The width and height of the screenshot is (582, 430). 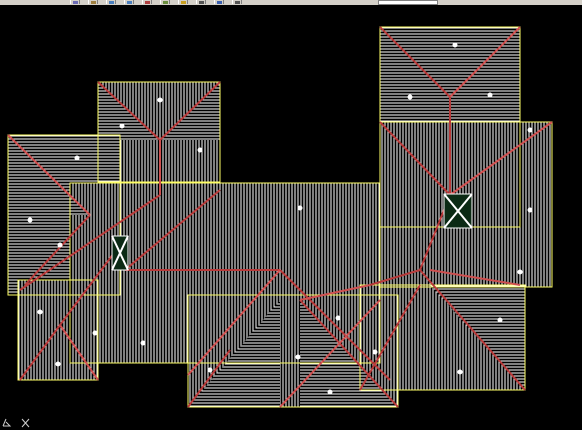 I want to click on grid-button, so click(x=75, y=2).